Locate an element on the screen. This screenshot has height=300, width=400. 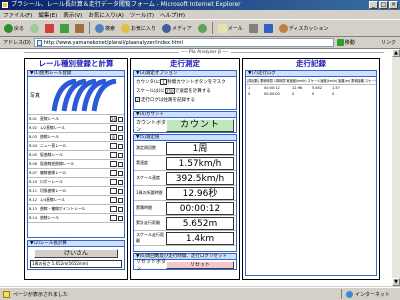
menu-file: ファイル(F) is located at coordinates (17, 15).